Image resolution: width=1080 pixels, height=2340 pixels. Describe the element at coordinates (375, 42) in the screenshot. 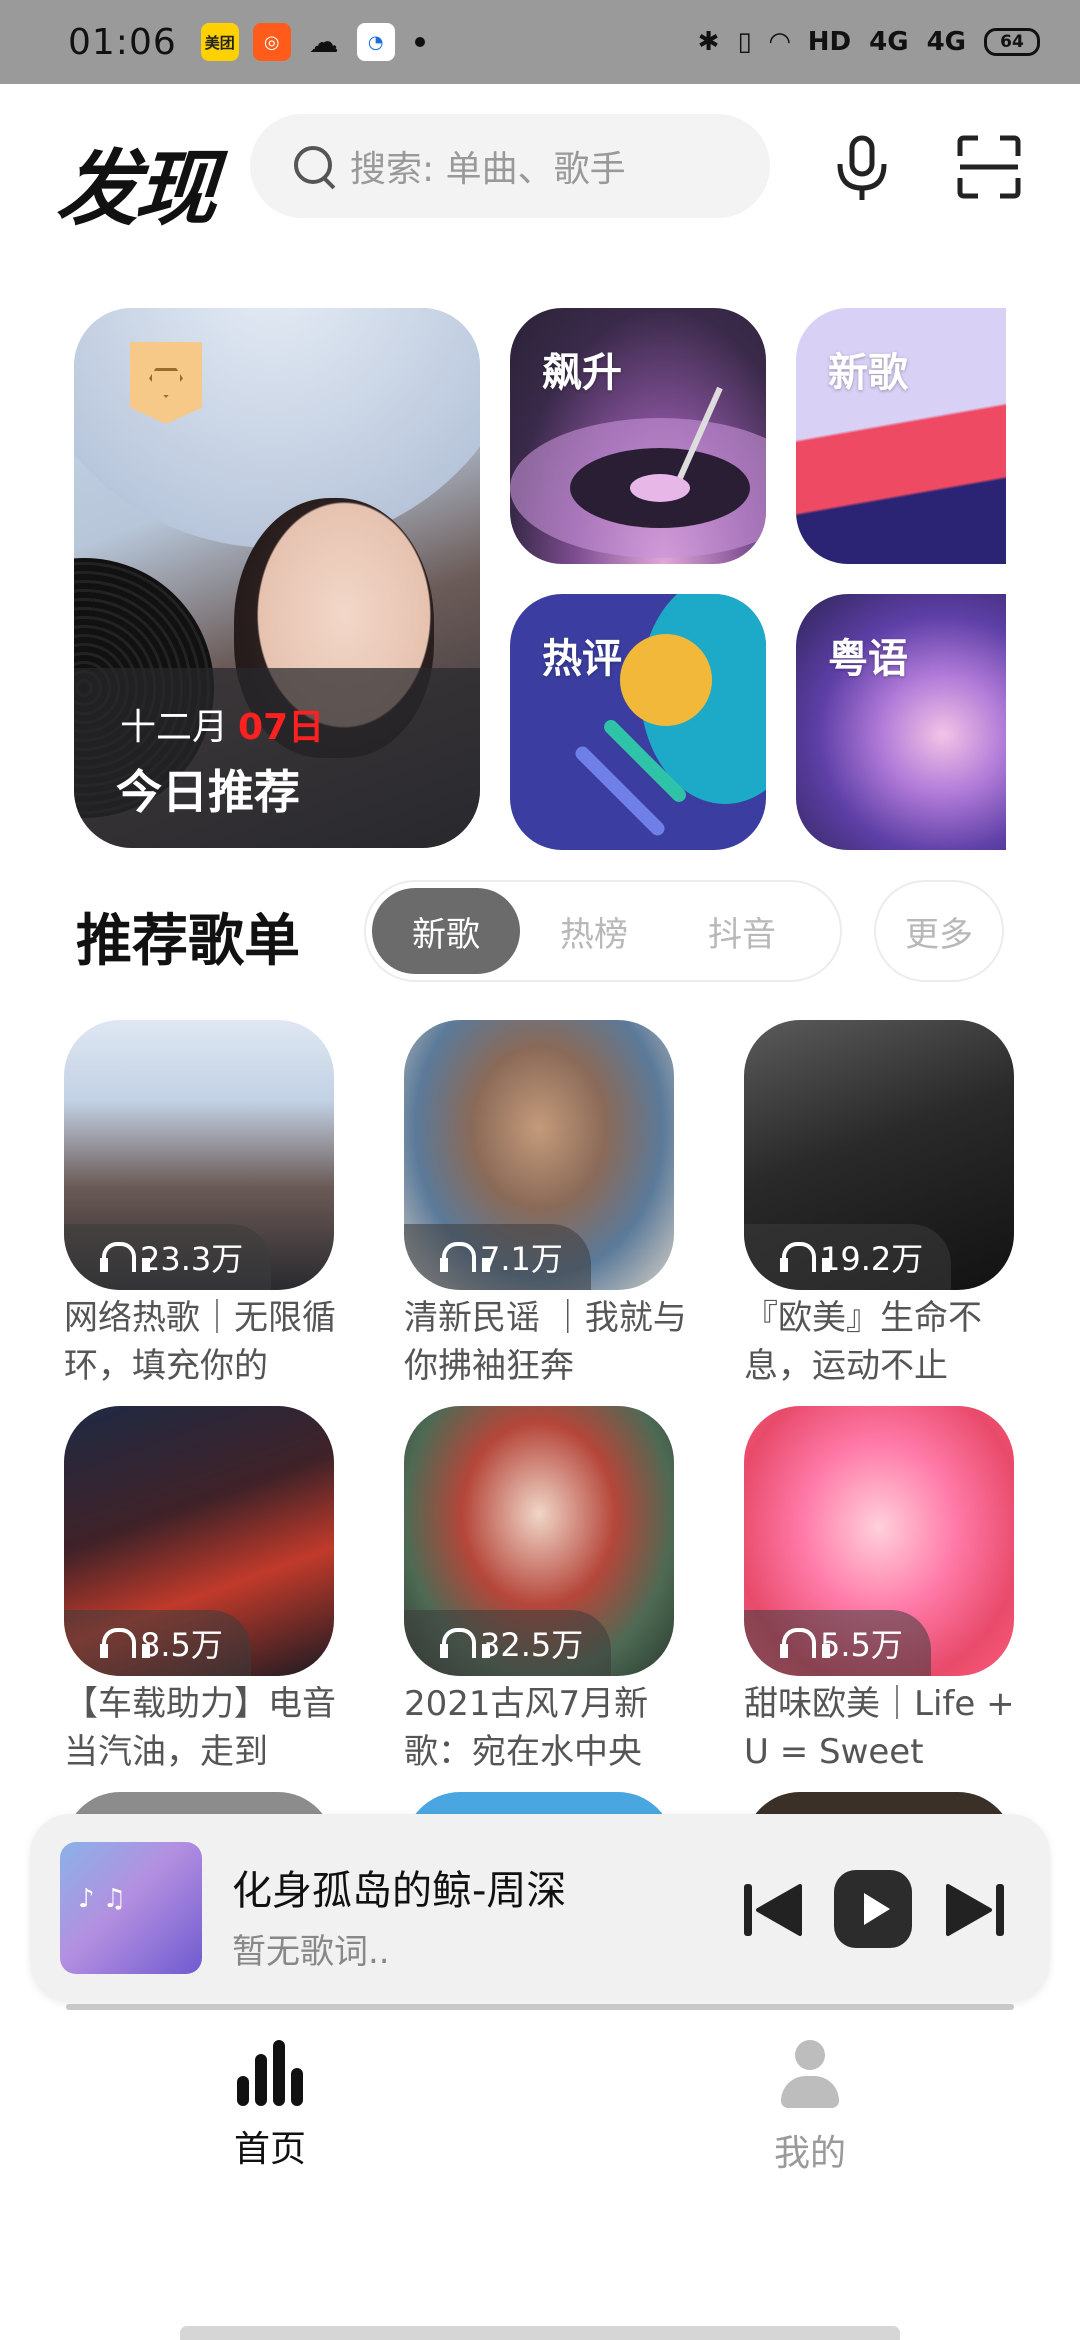

I see `weather-app-icon: ◔` at that location.